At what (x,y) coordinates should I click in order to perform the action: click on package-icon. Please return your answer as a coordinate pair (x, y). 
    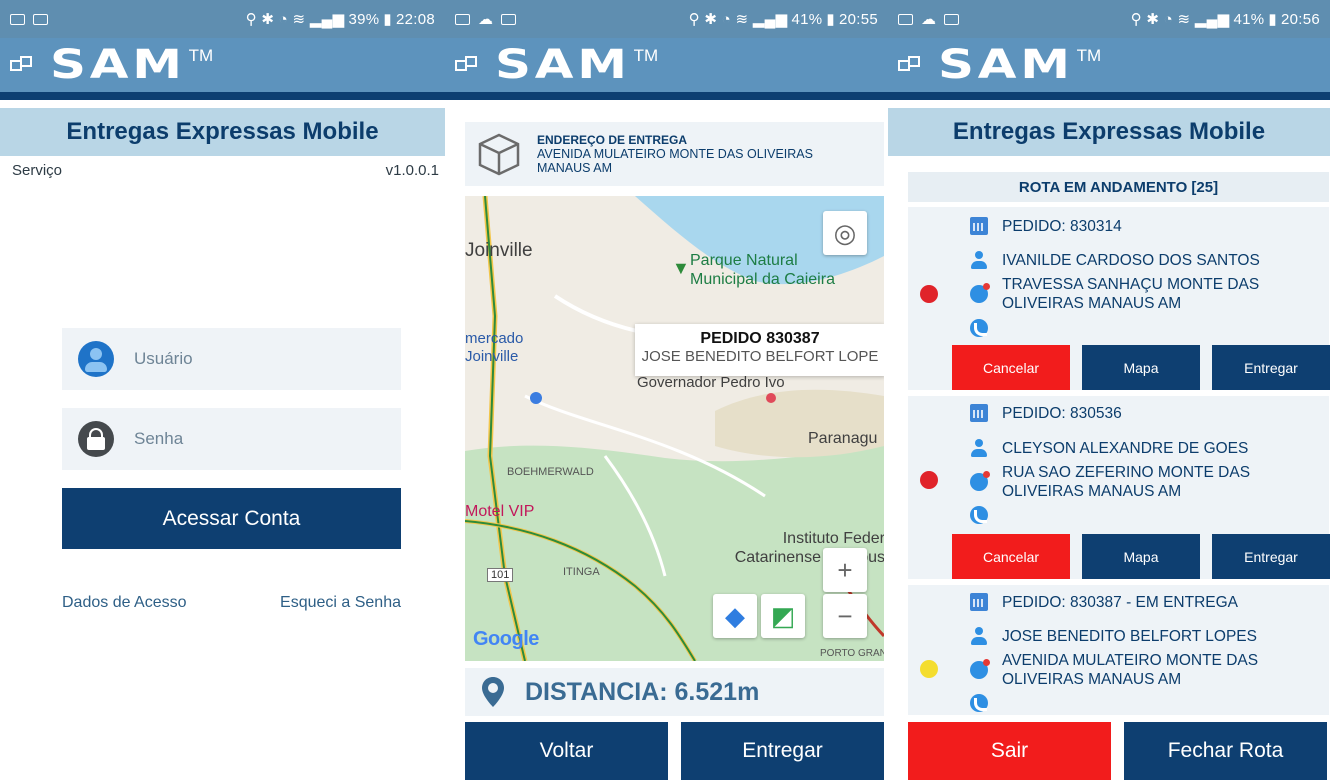
    Looking at the image, I should click on (499, 154).